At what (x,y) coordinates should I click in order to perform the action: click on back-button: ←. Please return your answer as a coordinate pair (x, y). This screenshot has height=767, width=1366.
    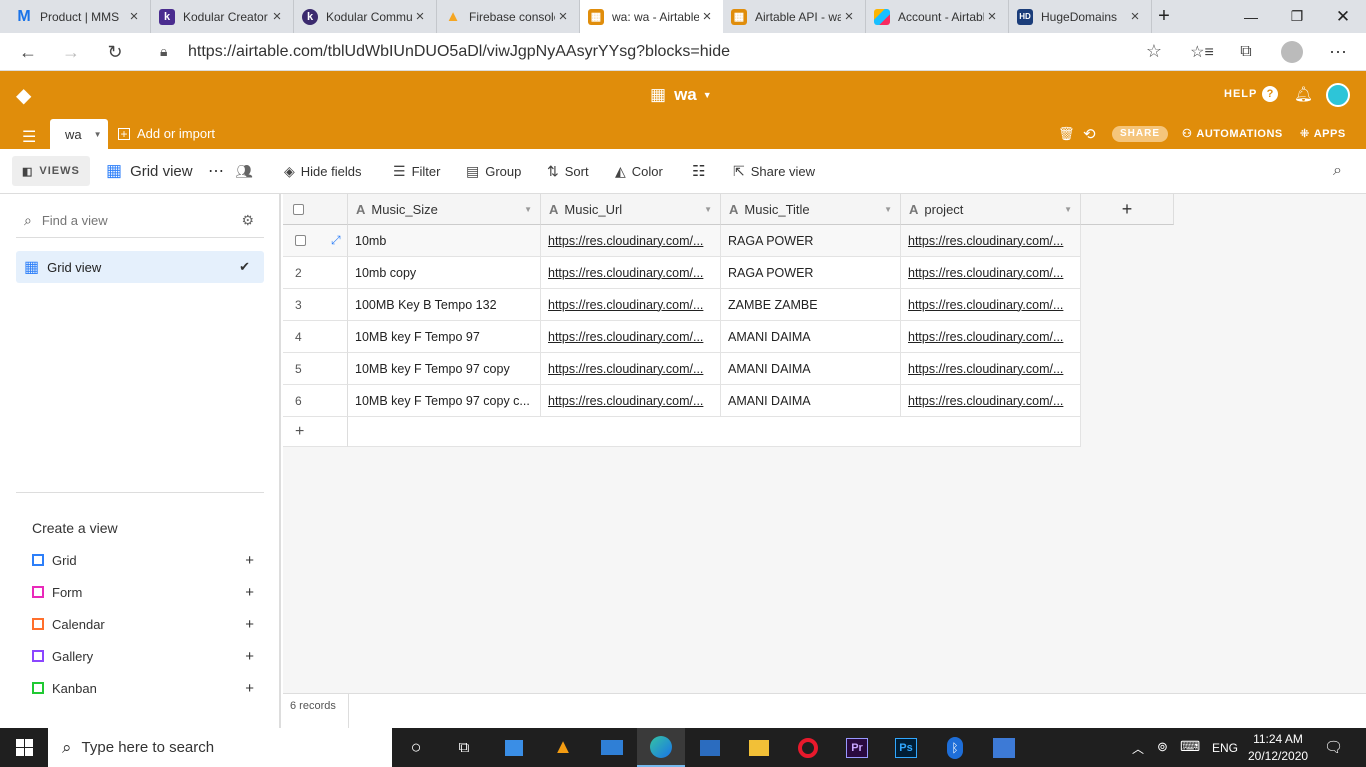
    Looking at the image, I should click on (28, 52).